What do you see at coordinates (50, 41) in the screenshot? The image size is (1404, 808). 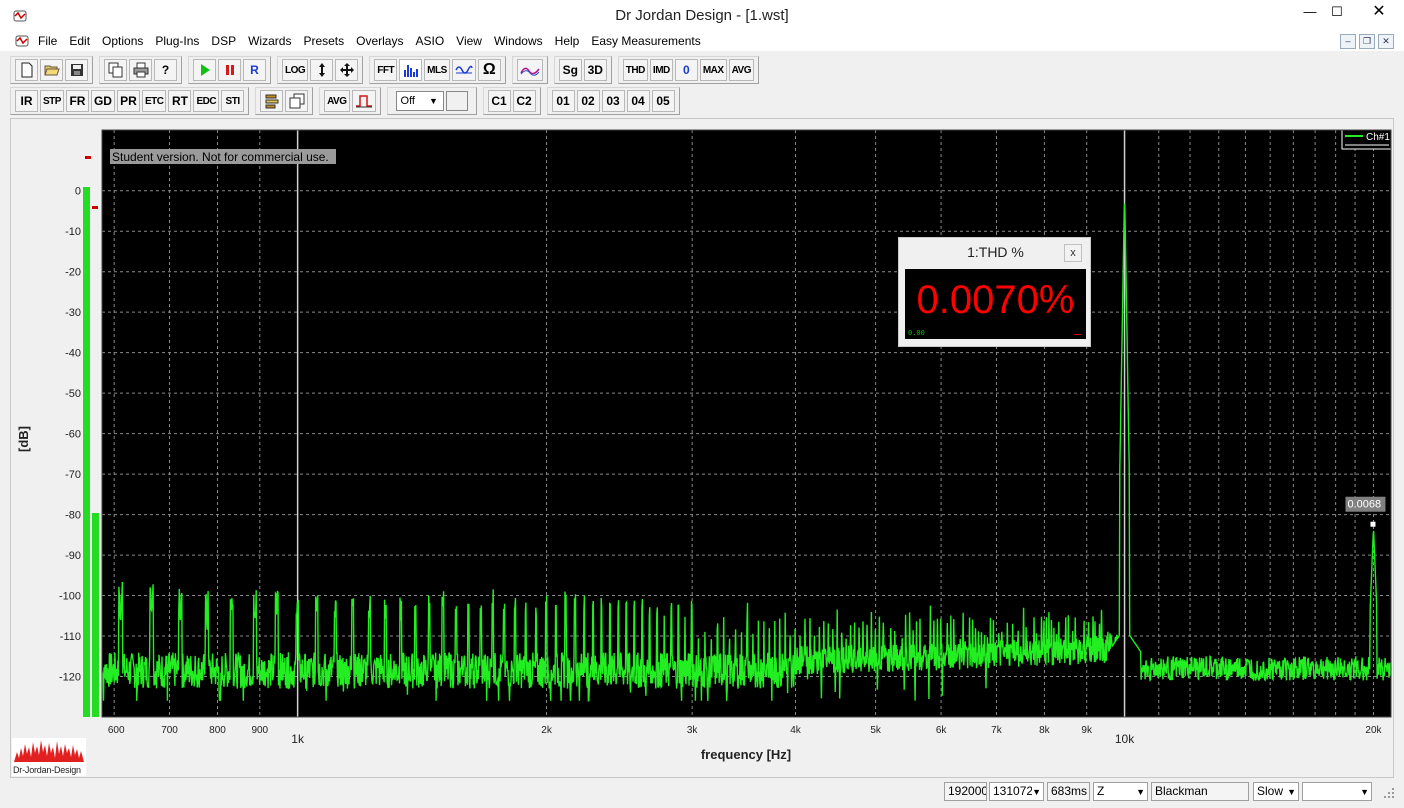 I see `menu-file: File` at bounding box center [50, 41].